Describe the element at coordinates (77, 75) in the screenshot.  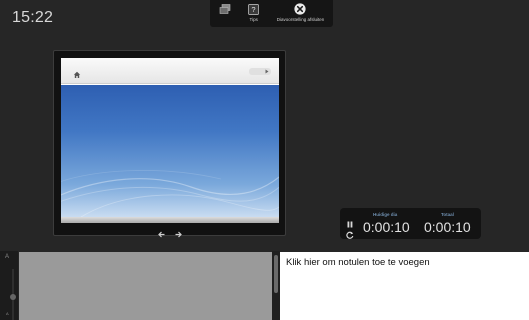
I see `home-icon` at that location.